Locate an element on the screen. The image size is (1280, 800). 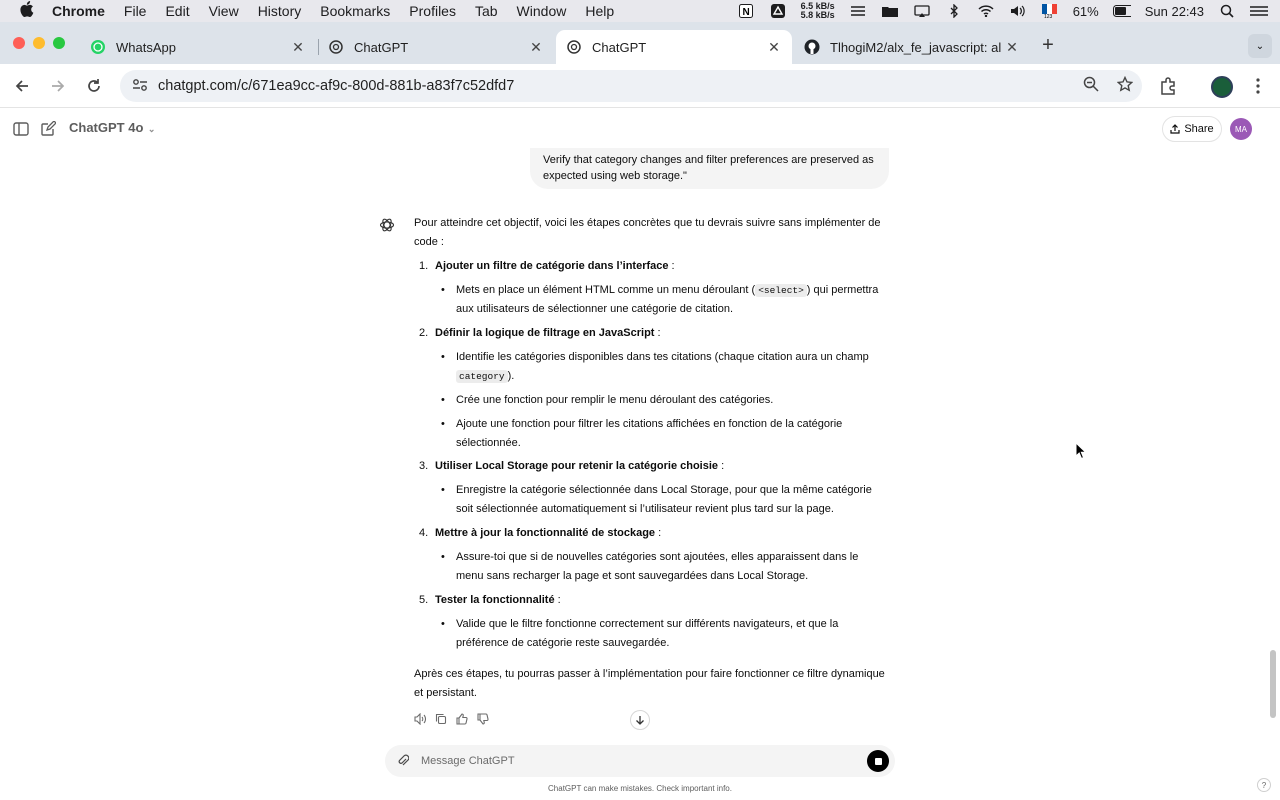
tab-whatsapp: WhatsApp ✕ is located at coordinates (198, 47).